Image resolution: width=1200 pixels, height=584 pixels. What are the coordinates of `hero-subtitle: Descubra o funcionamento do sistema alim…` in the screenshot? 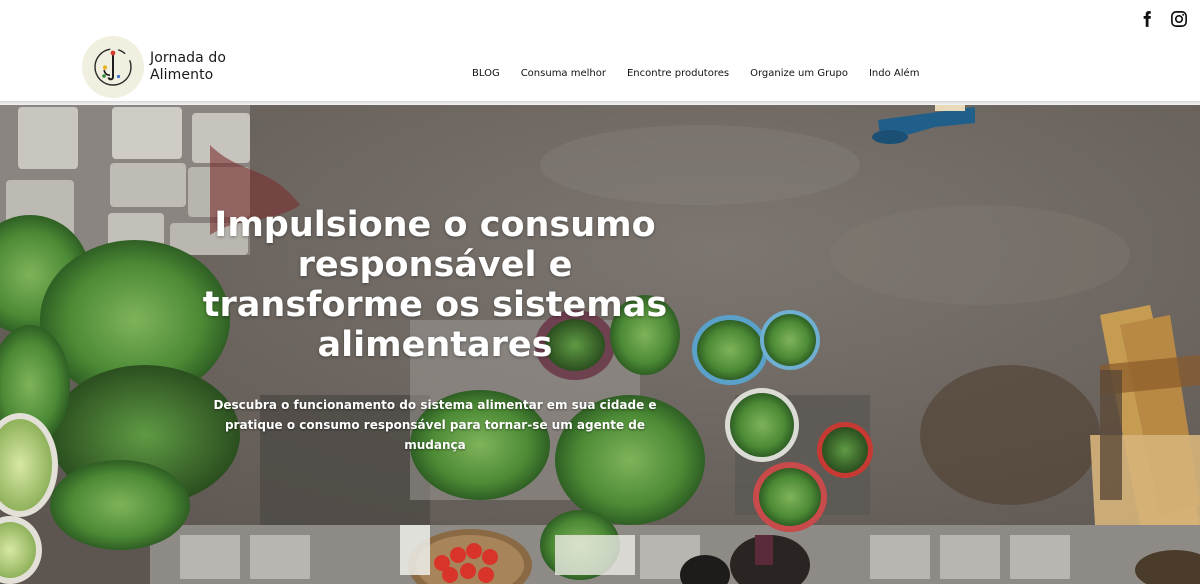 It's located at (435, 425).